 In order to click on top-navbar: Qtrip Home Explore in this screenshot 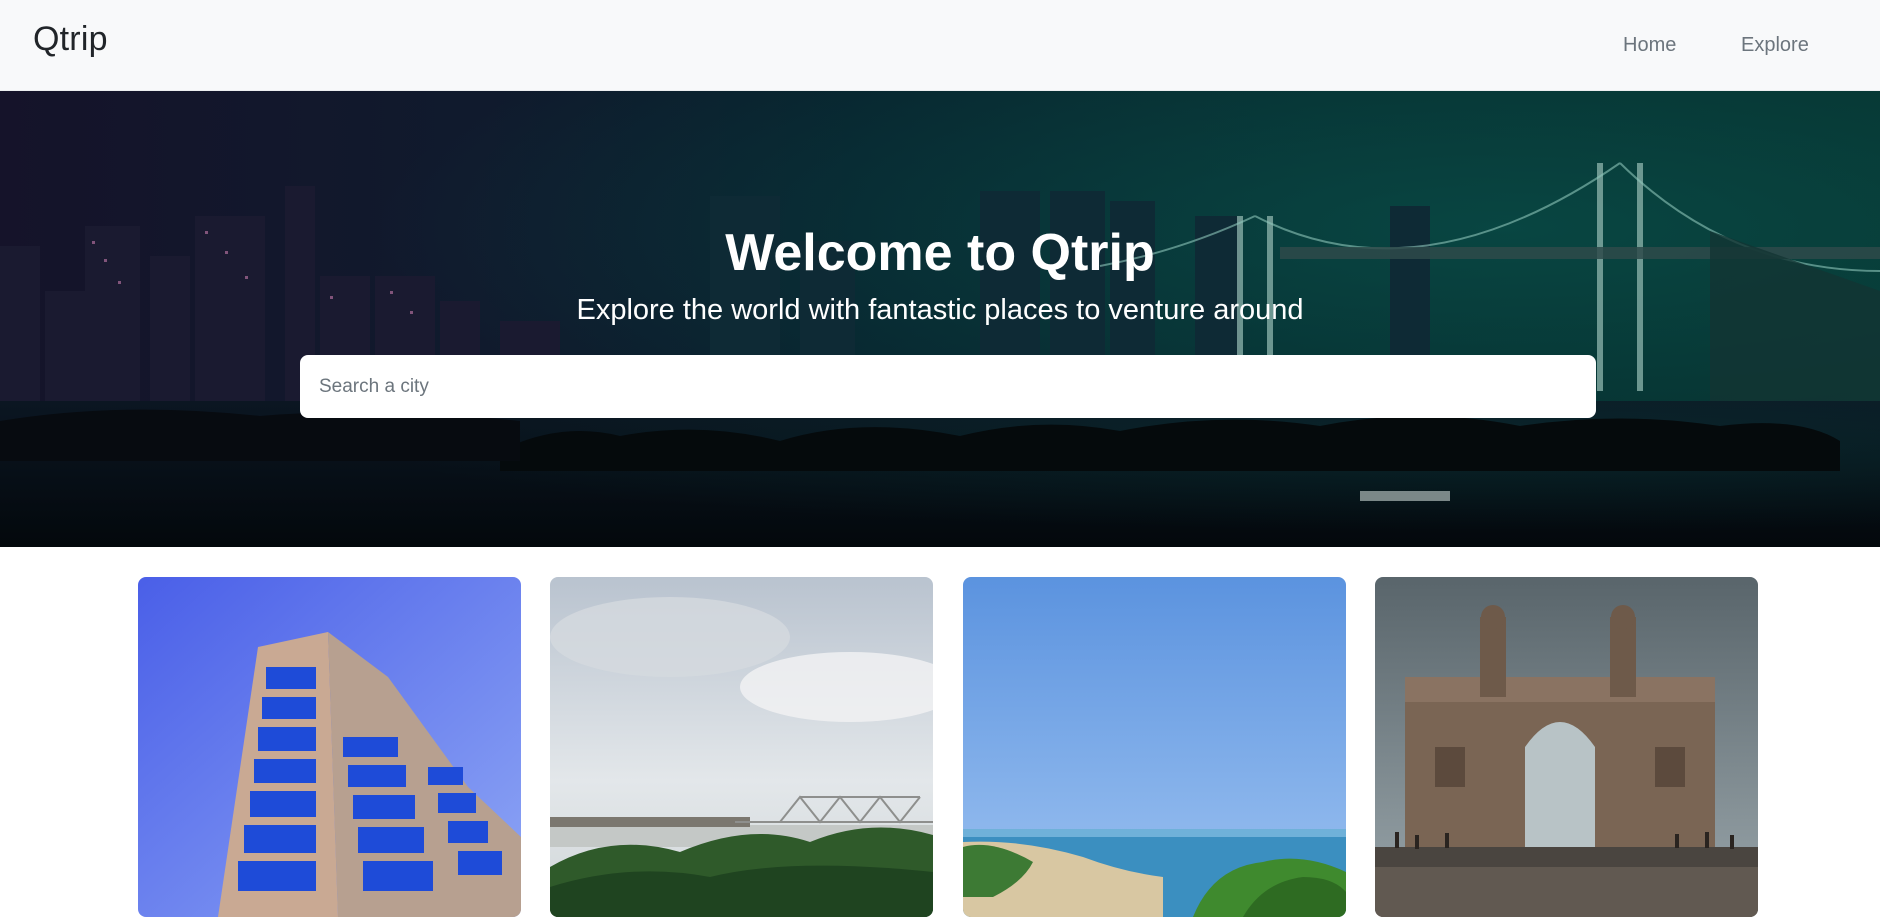, I will do `click(940, 45)`.